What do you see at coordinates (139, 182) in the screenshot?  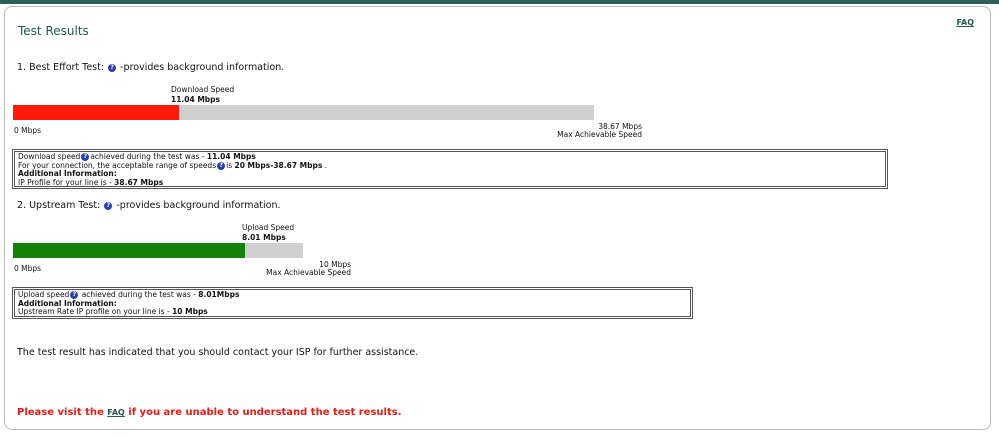 I see `ip-profile-value: 38.67 Mbps` at bounding box center [139, 182].